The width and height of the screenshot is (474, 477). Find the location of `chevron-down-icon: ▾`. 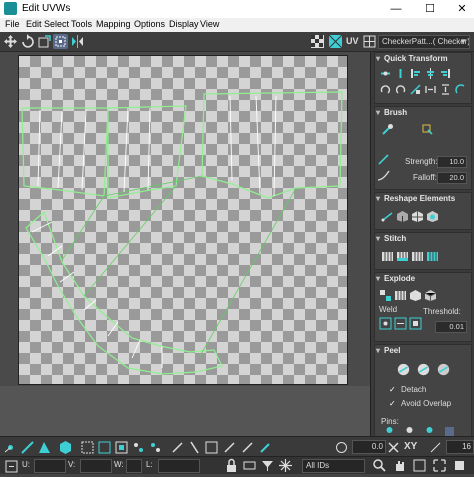

chevron-down-icon: ▾ is located at coordinates (463, 41).